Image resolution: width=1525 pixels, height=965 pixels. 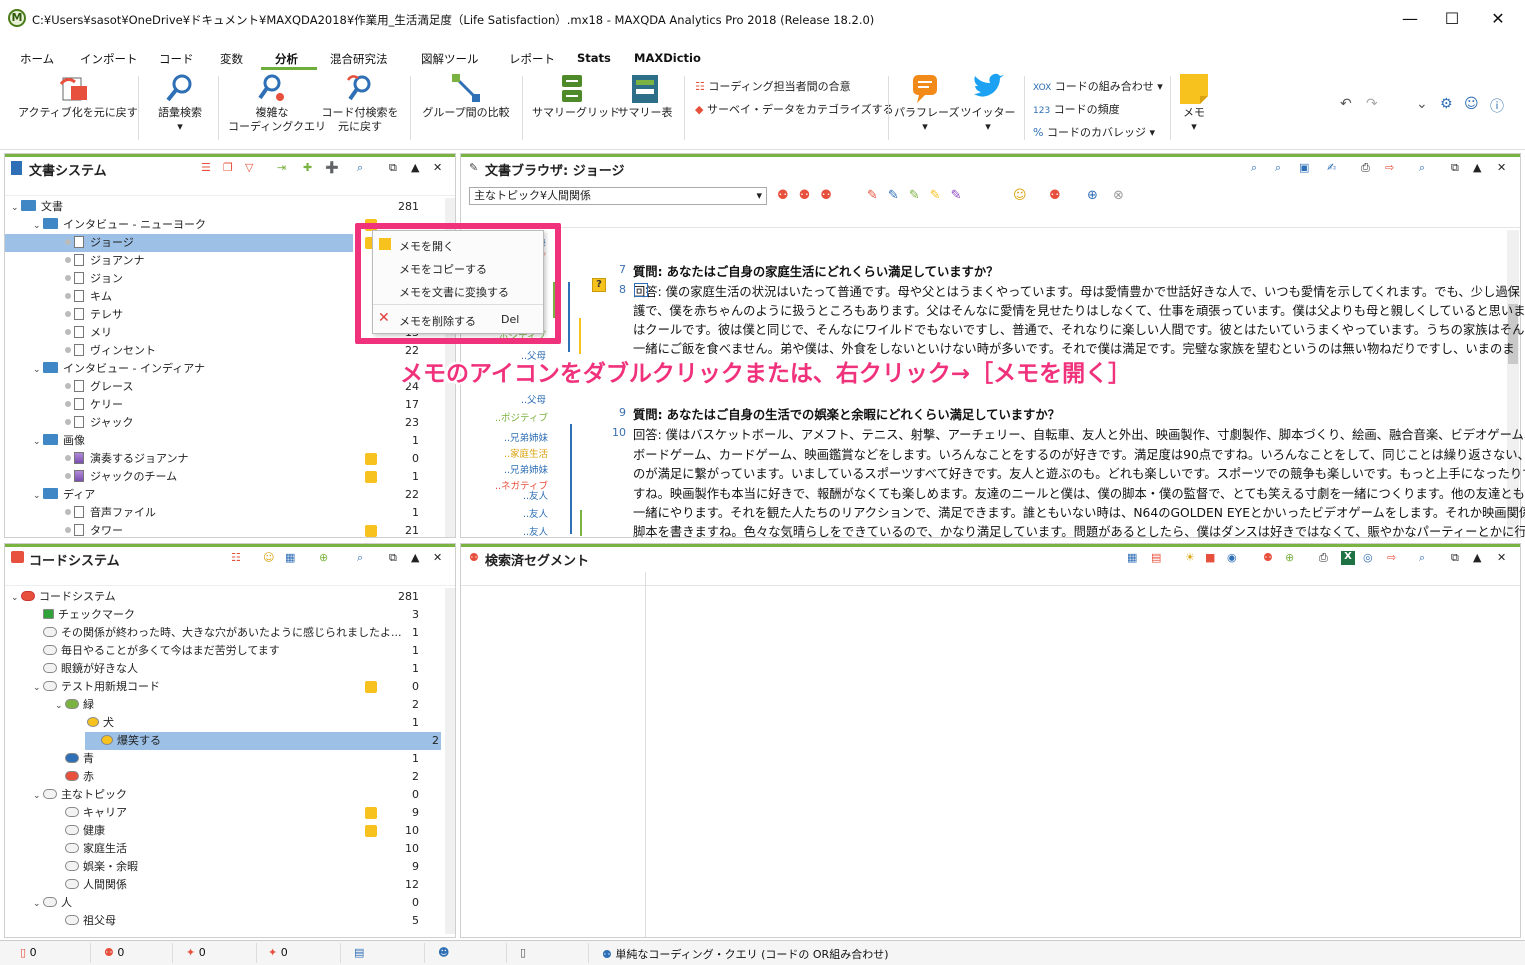 I want to click on margin-code-label: ..父母, so click(x=533, y=399).